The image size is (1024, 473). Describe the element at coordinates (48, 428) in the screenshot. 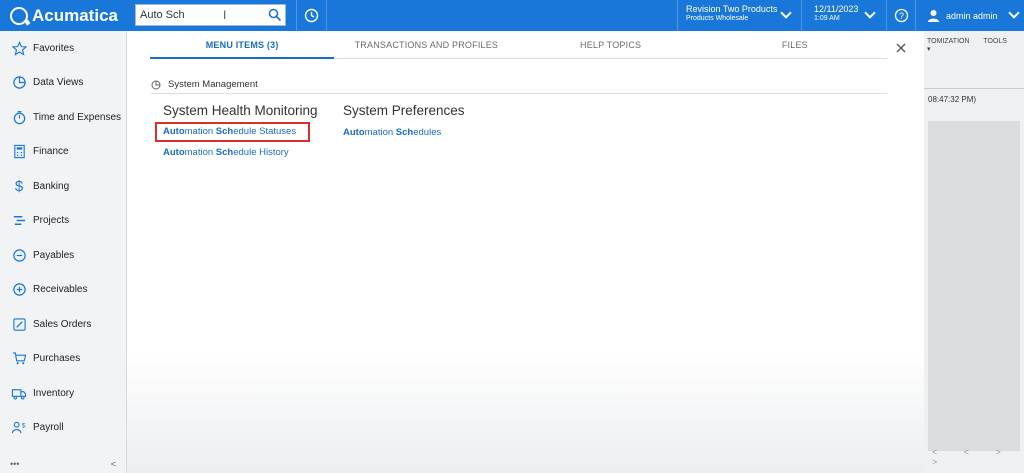

I see `sidebar-item-label: Payroll` at that location.